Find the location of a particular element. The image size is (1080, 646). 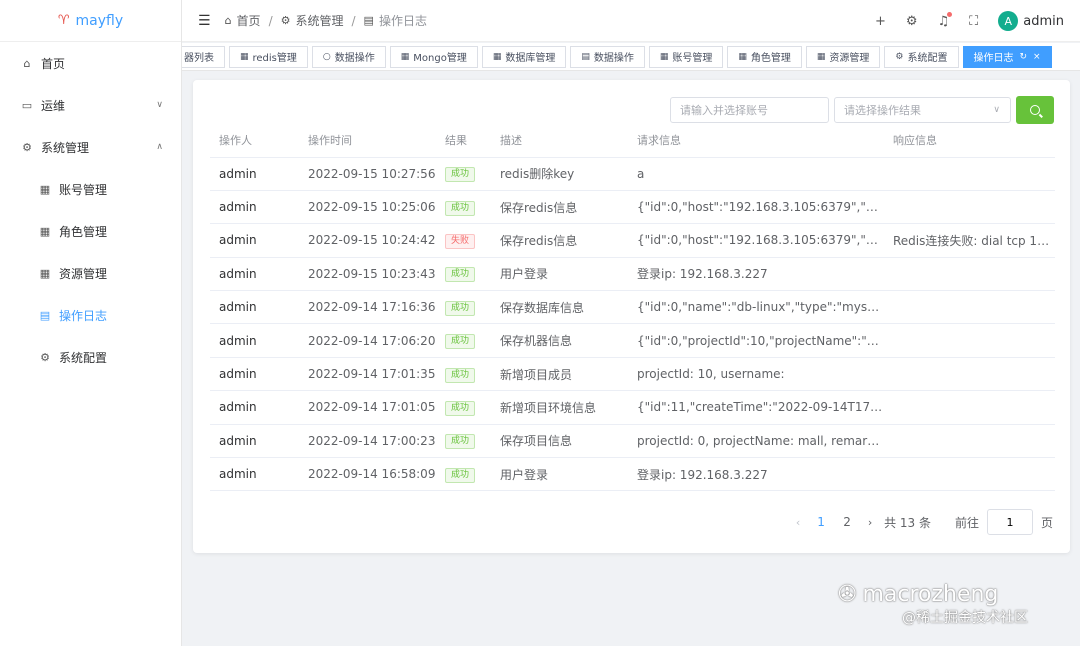

tag-db: ▦ 数据库管理 is located at coordinates (524, 56).